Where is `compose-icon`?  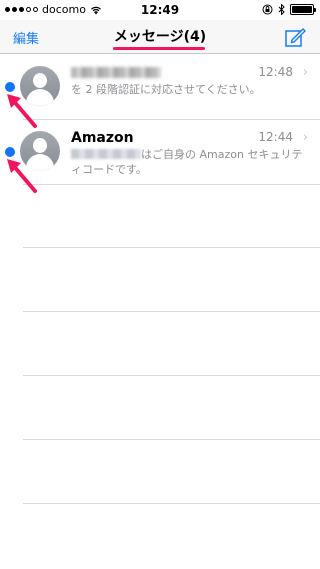 compose-icon is located at coordinates (295, 37).